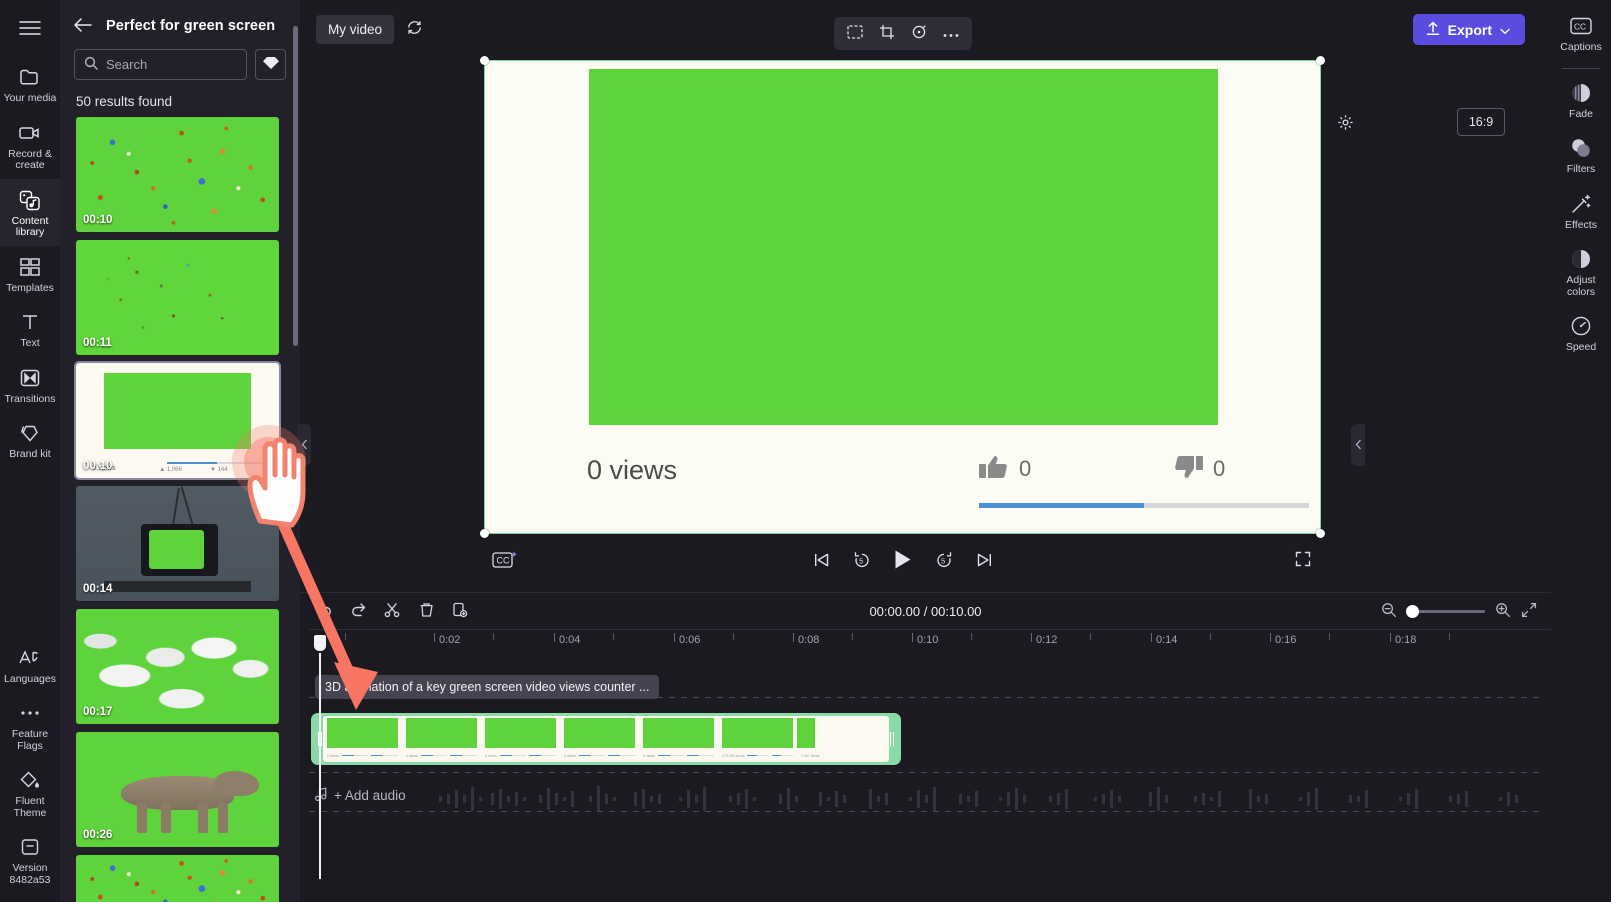 This screenshot has width=1611, height=902. I want to click on hamburger-icon, so click(30, 28).